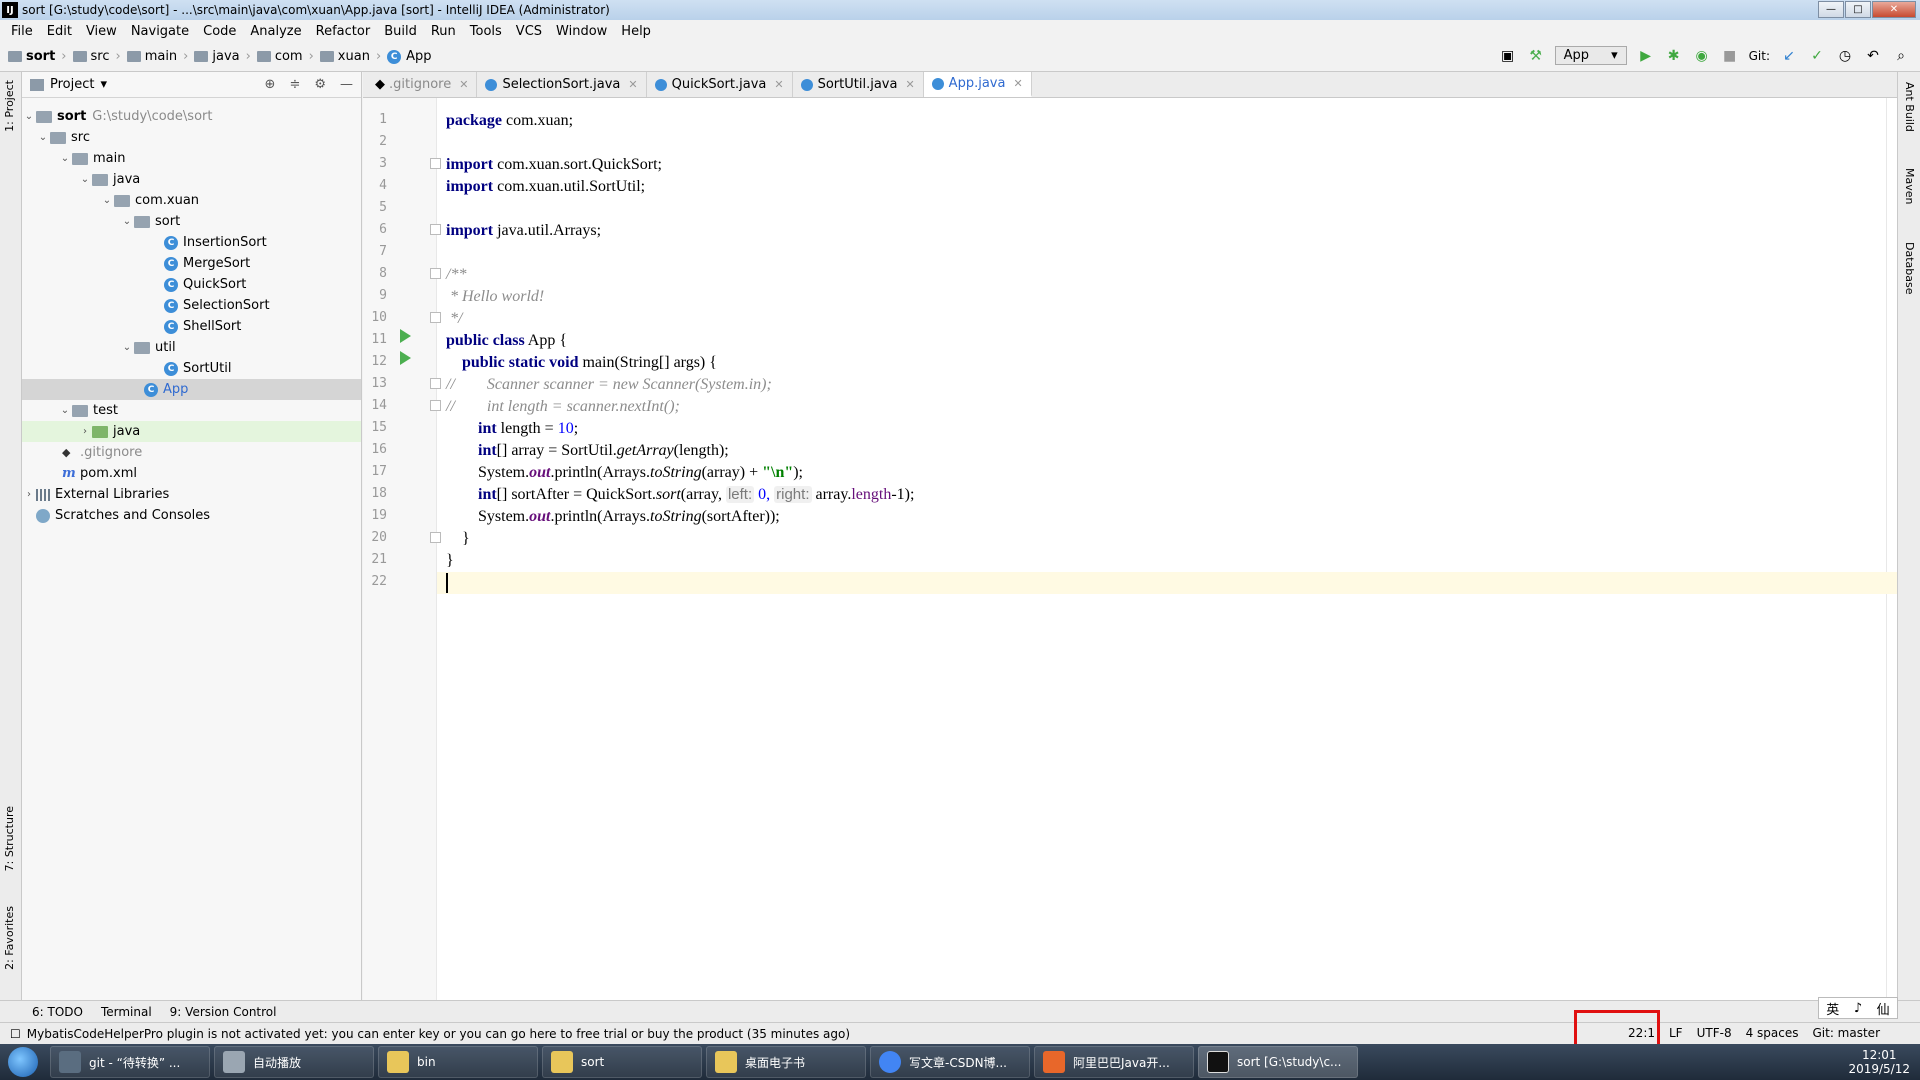 The image size is (1920, 1080). What do you see at coordinates (720, 84) in the screenshot?
I see `tab-quicksort: QuickSort.java ✕` at bounding box center [720, 84].